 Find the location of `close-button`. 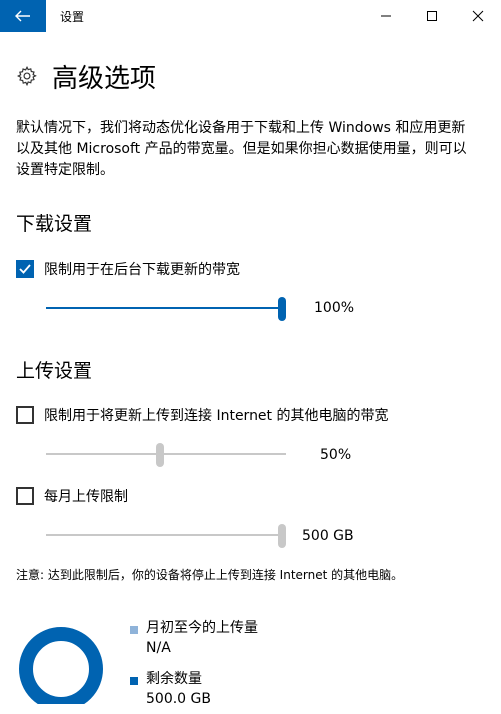

close-button is located at coordinates (478, 16).